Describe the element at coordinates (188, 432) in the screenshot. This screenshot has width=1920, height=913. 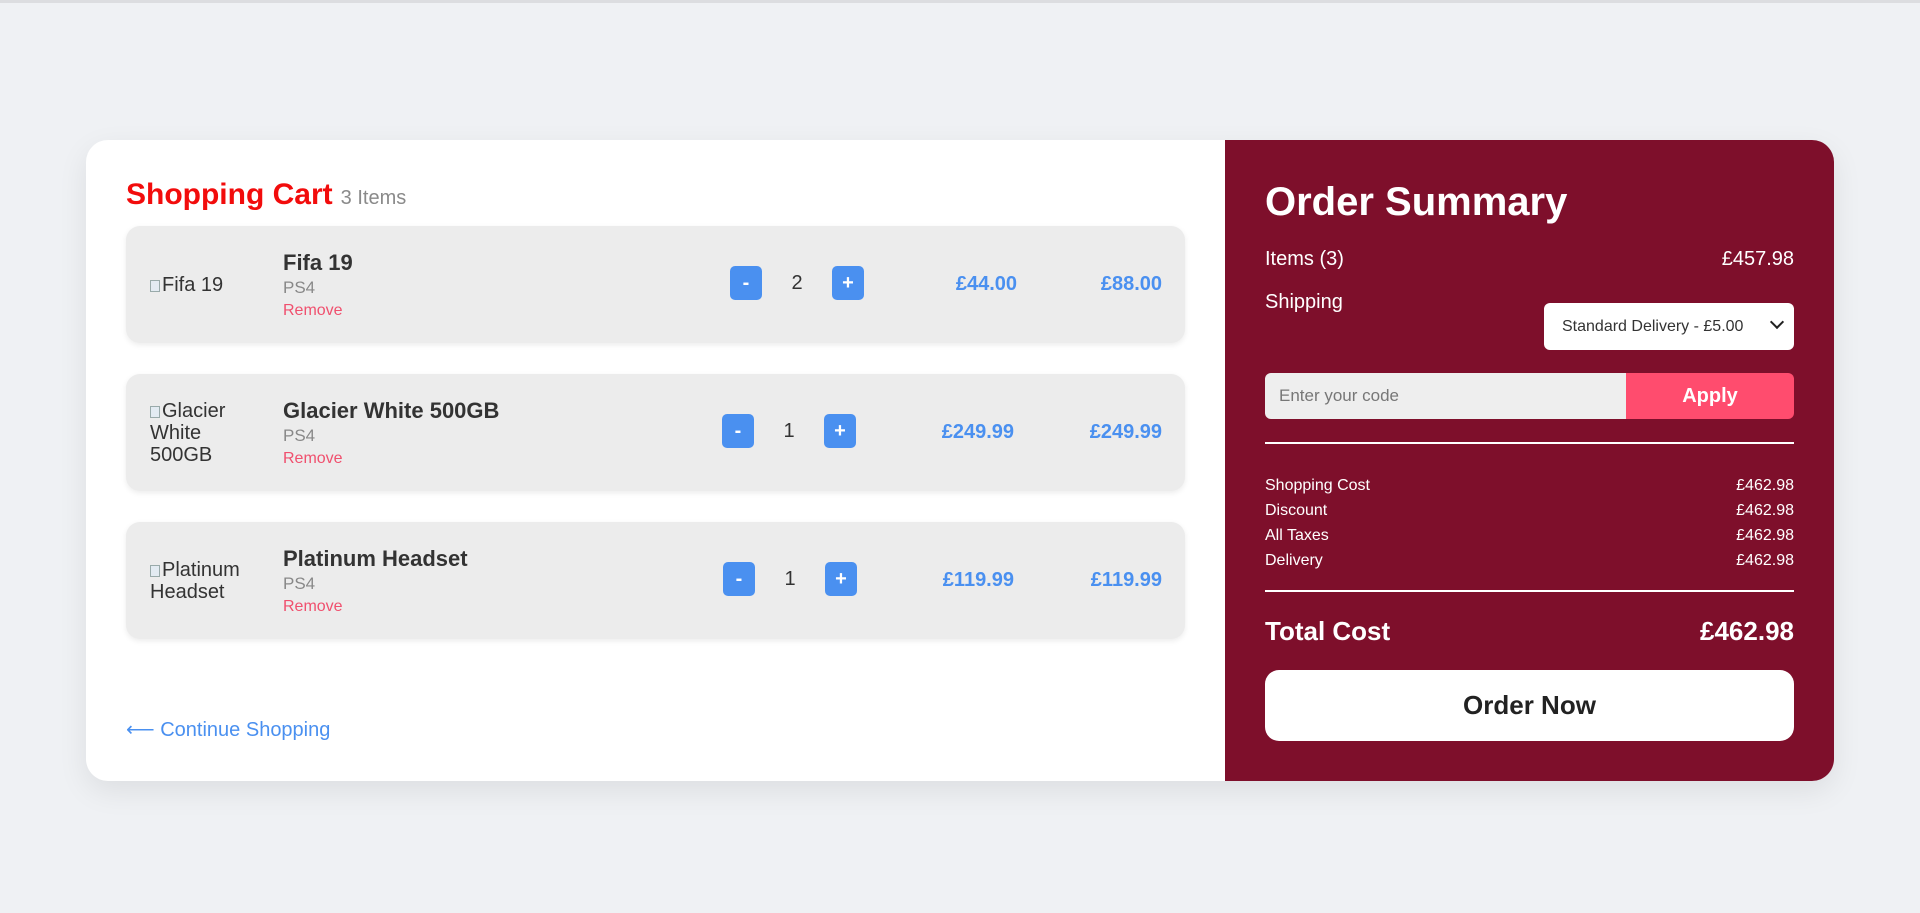
I see `product-image: Glacier White 500GB` at that location.